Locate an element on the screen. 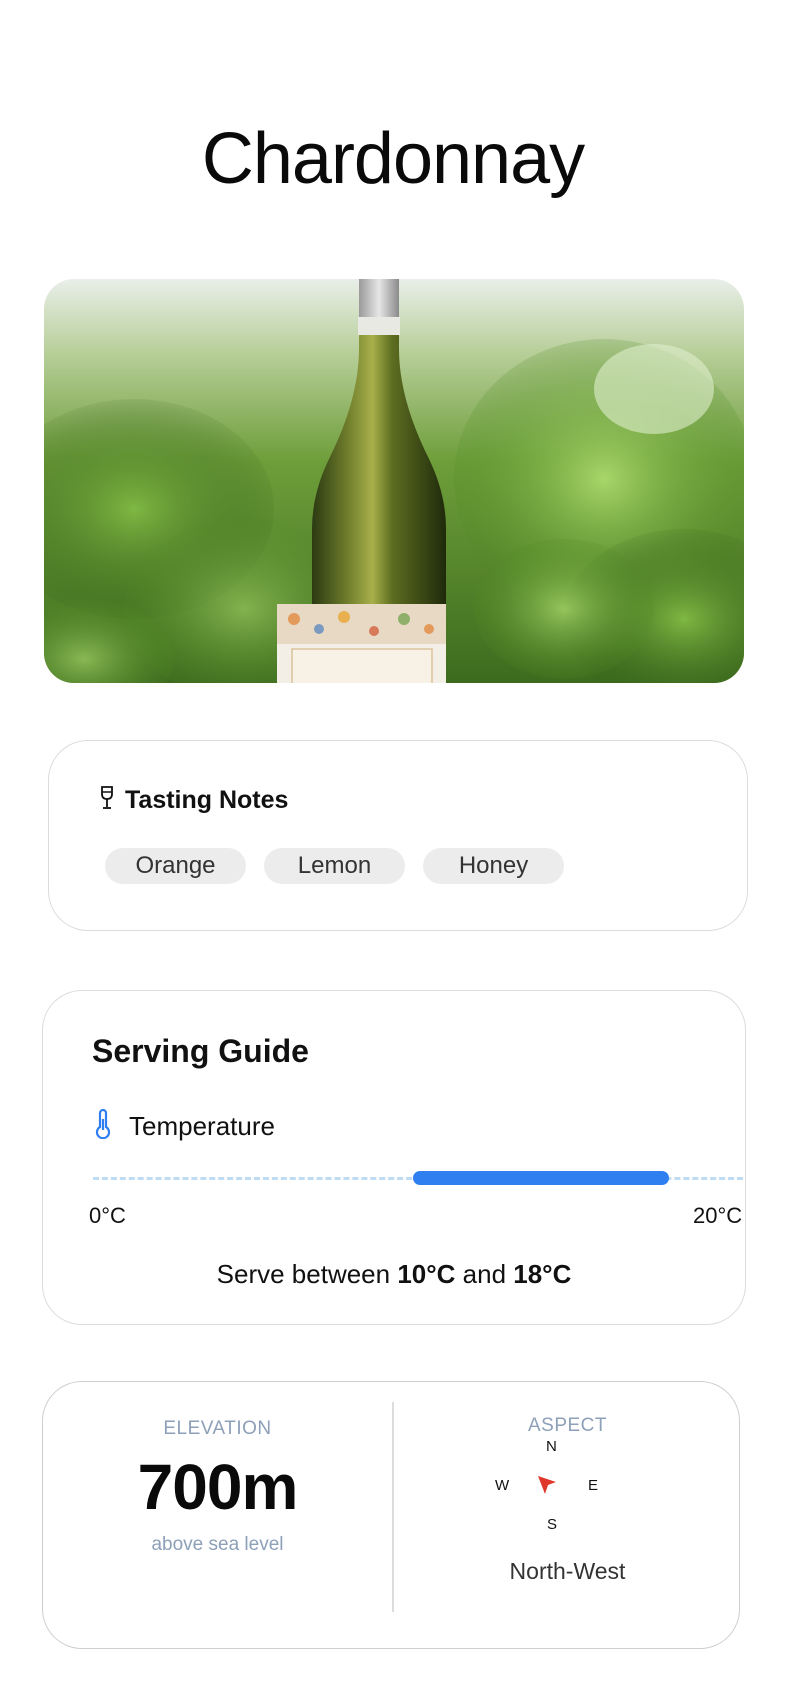 This screenshot has height=1704, width=786. navigation-arrow-icon is located at coordinates (547, 1485).